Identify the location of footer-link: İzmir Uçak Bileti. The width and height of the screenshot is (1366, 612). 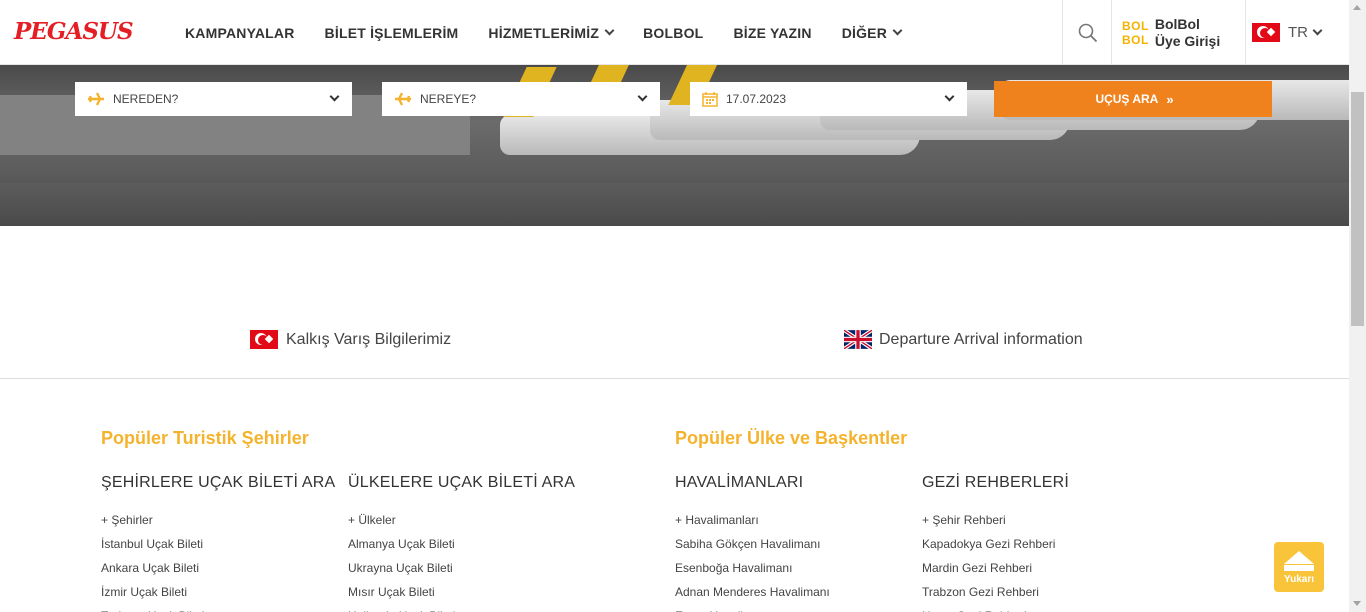
(221, 592).